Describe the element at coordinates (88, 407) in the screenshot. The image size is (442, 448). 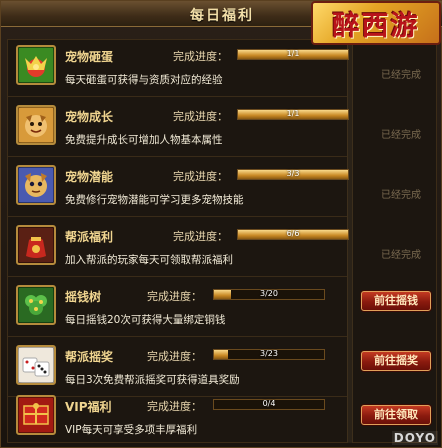
I see `row-name: VIP福利` at that location.